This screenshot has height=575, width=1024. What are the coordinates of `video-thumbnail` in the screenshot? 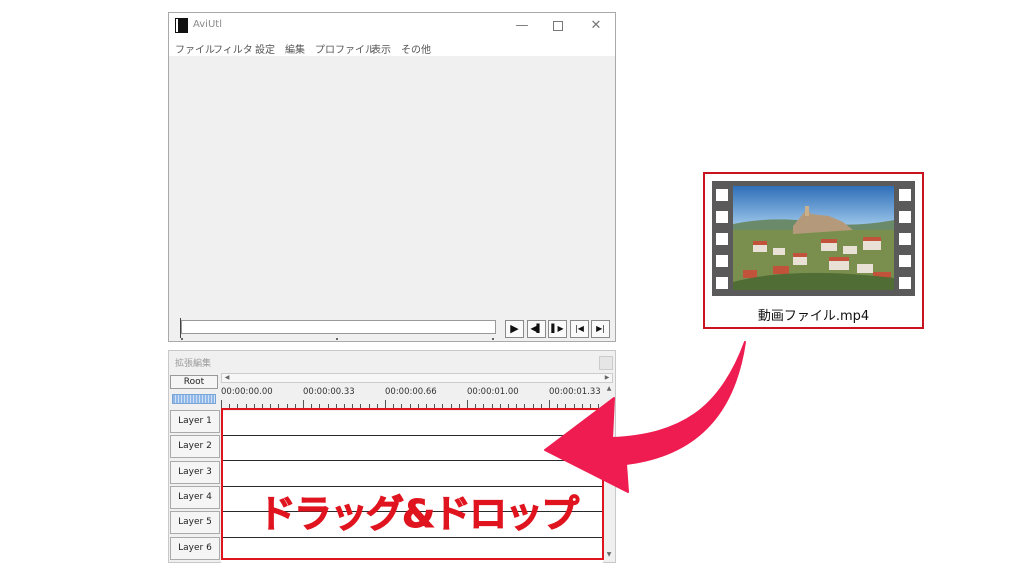 It's located at (813, 238).